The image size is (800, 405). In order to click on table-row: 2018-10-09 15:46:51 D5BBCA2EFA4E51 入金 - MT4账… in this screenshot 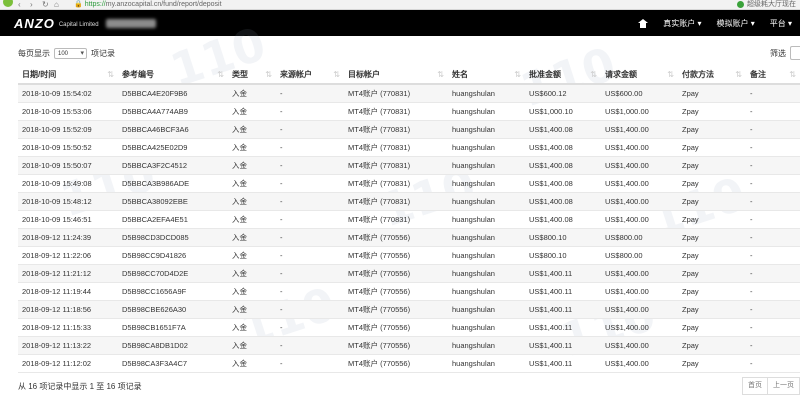, I will do `click(409, 220)`.